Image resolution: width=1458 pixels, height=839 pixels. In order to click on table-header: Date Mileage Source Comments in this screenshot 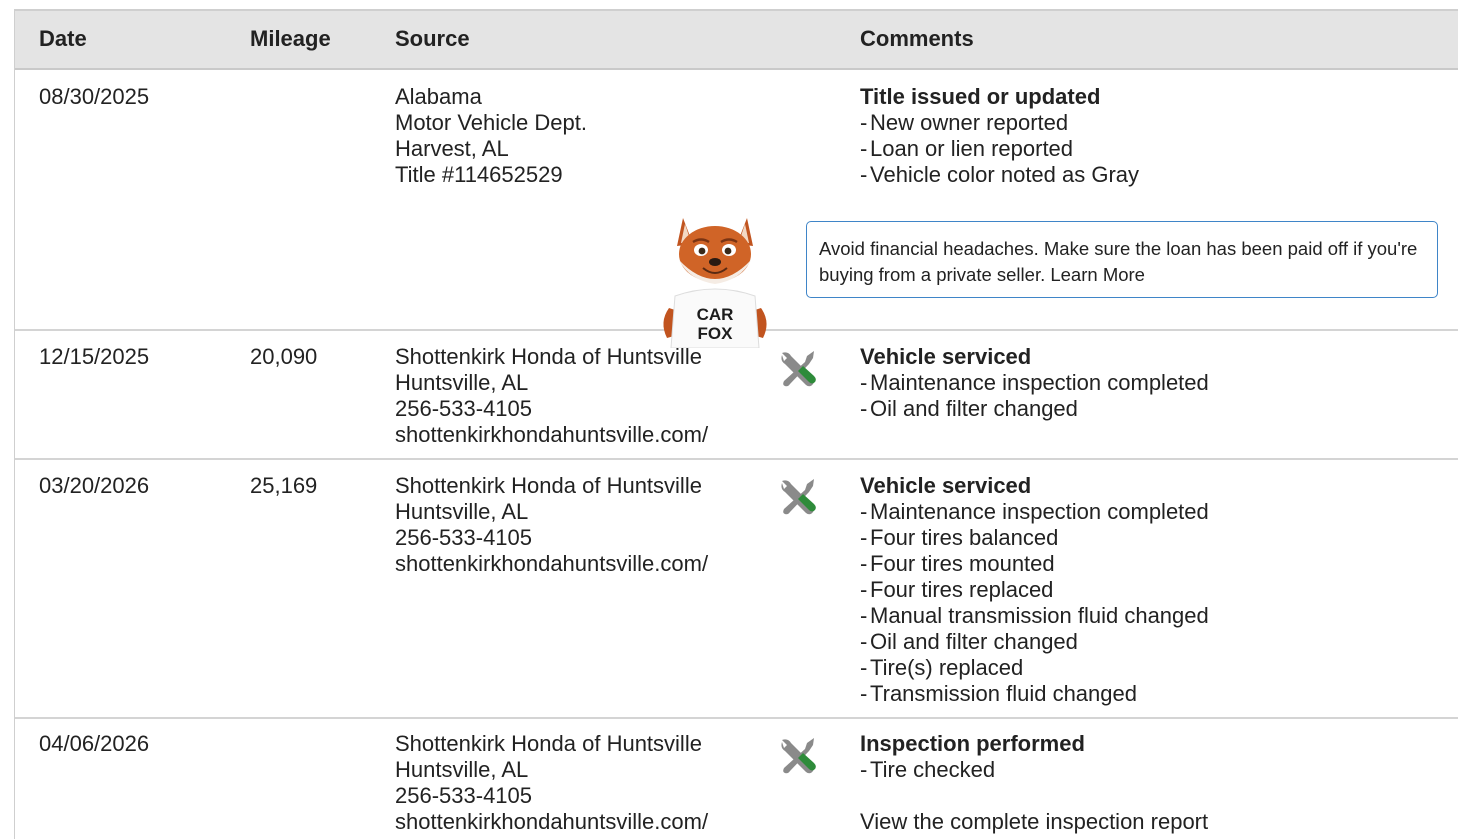, I will do `click(736, 40)`.